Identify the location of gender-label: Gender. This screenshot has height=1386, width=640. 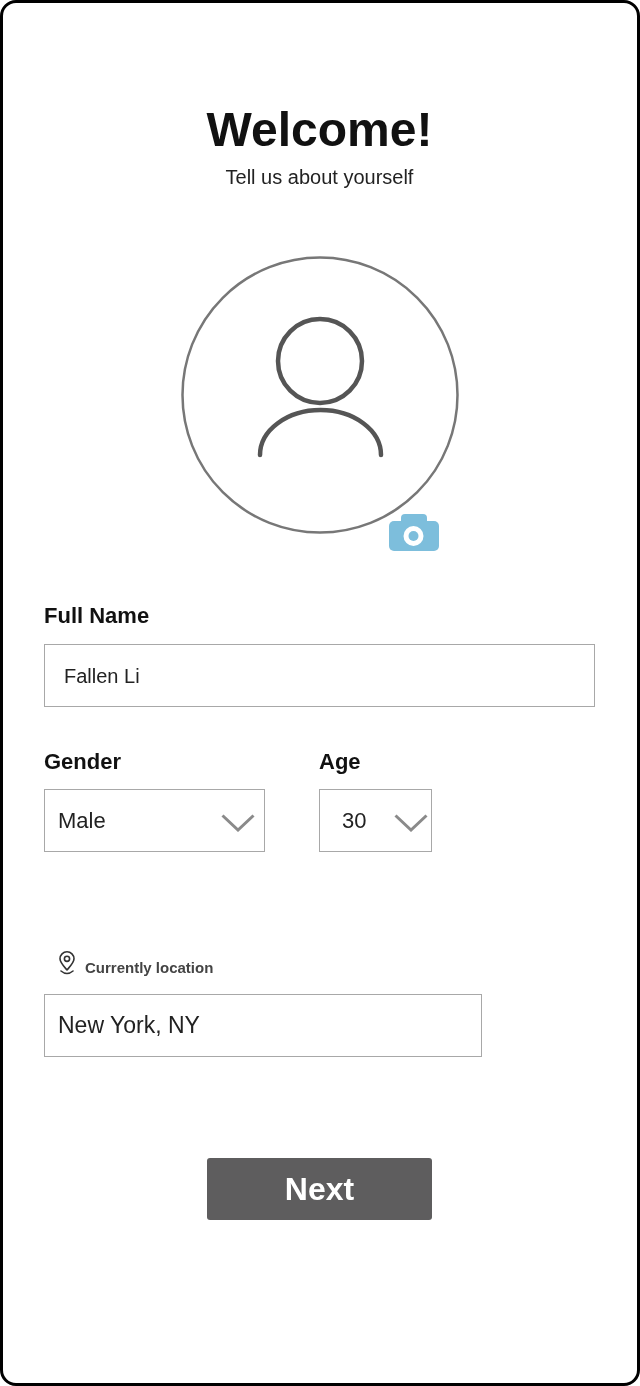
(83, 762).